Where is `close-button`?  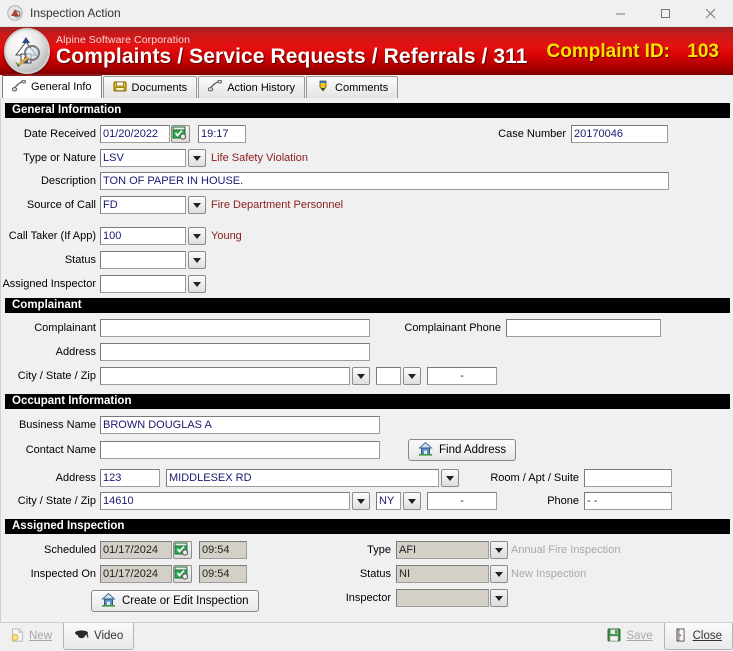 close-button is located at coordinates (710, 13).